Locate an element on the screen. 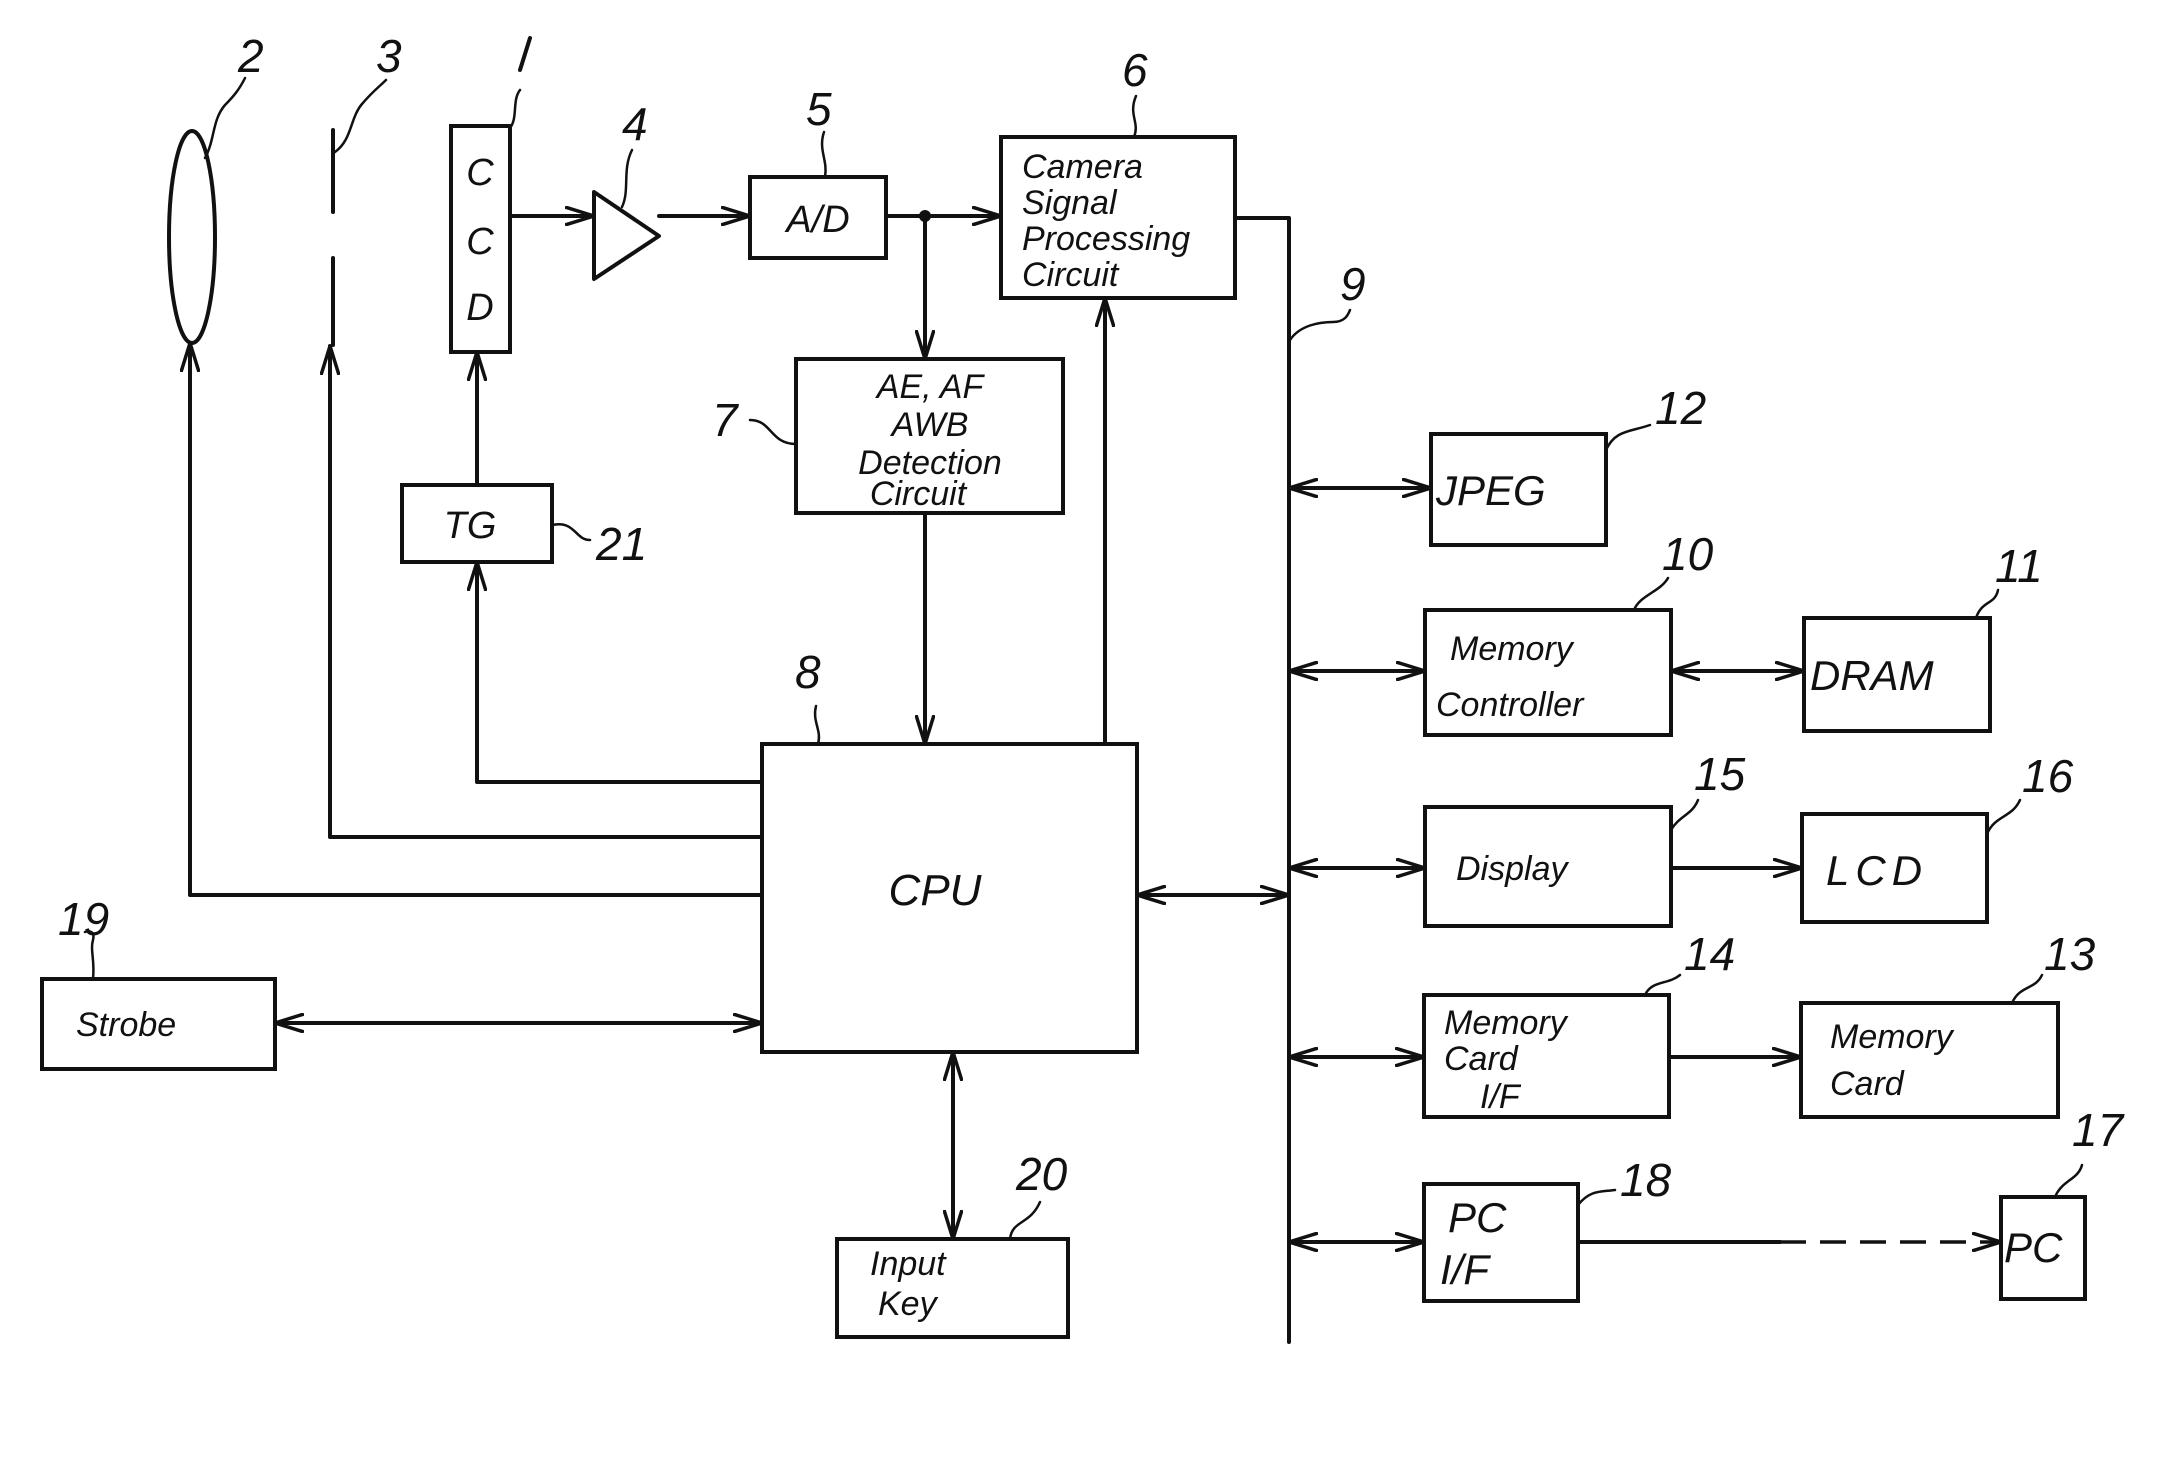 This screenshot has height=1468, width=2174. cpu-to-aperture-arrow is located at coordinates (547, 591).